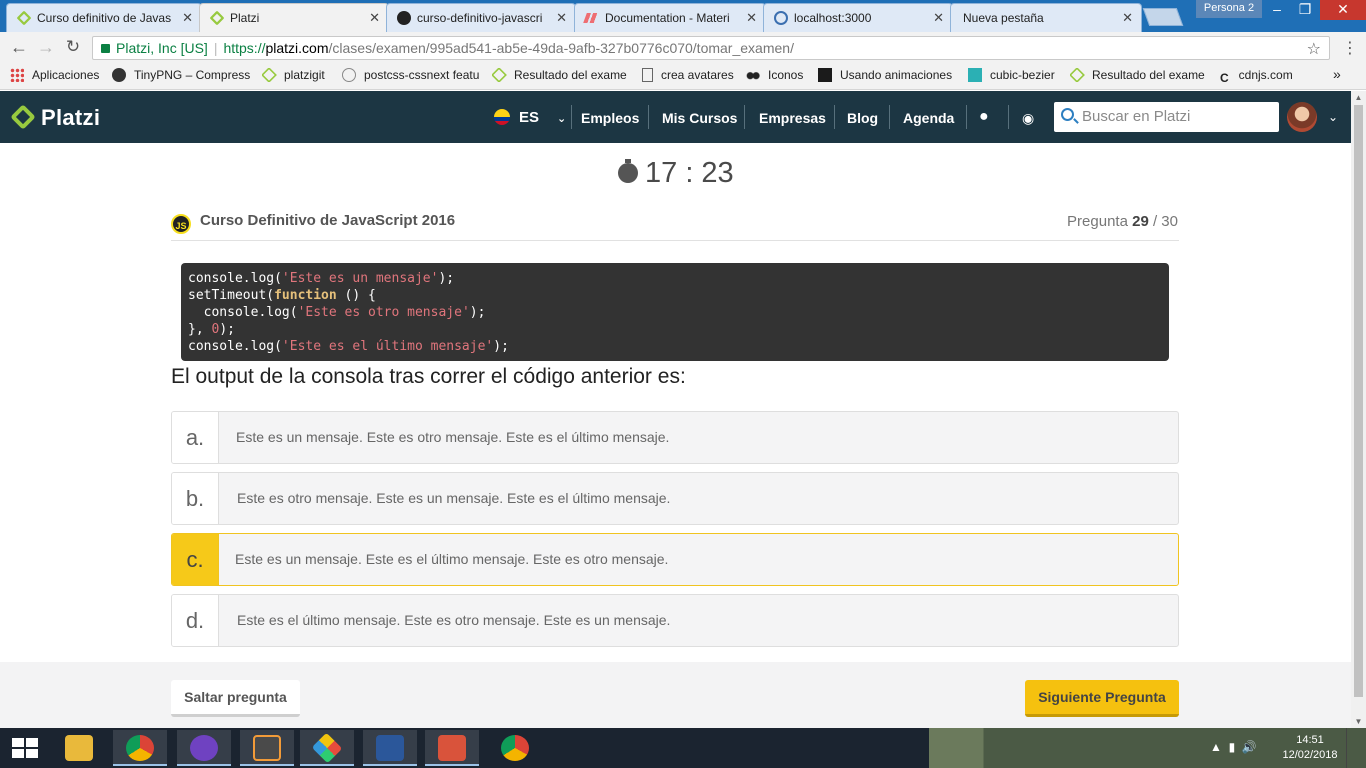 The height and width of the screenshot is (768, 1366). I want to click on system-tray: ▲ ▮ 🔊, so click(1233, 747).